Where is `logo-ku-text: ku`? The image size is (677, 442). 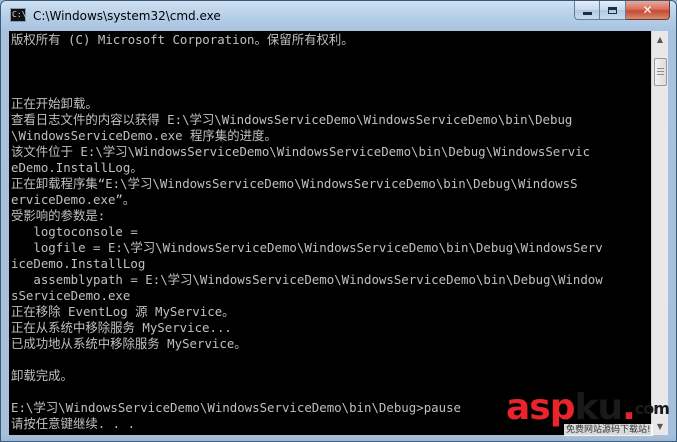 logo-ku-text: ku is located at coordinates (599, 407).